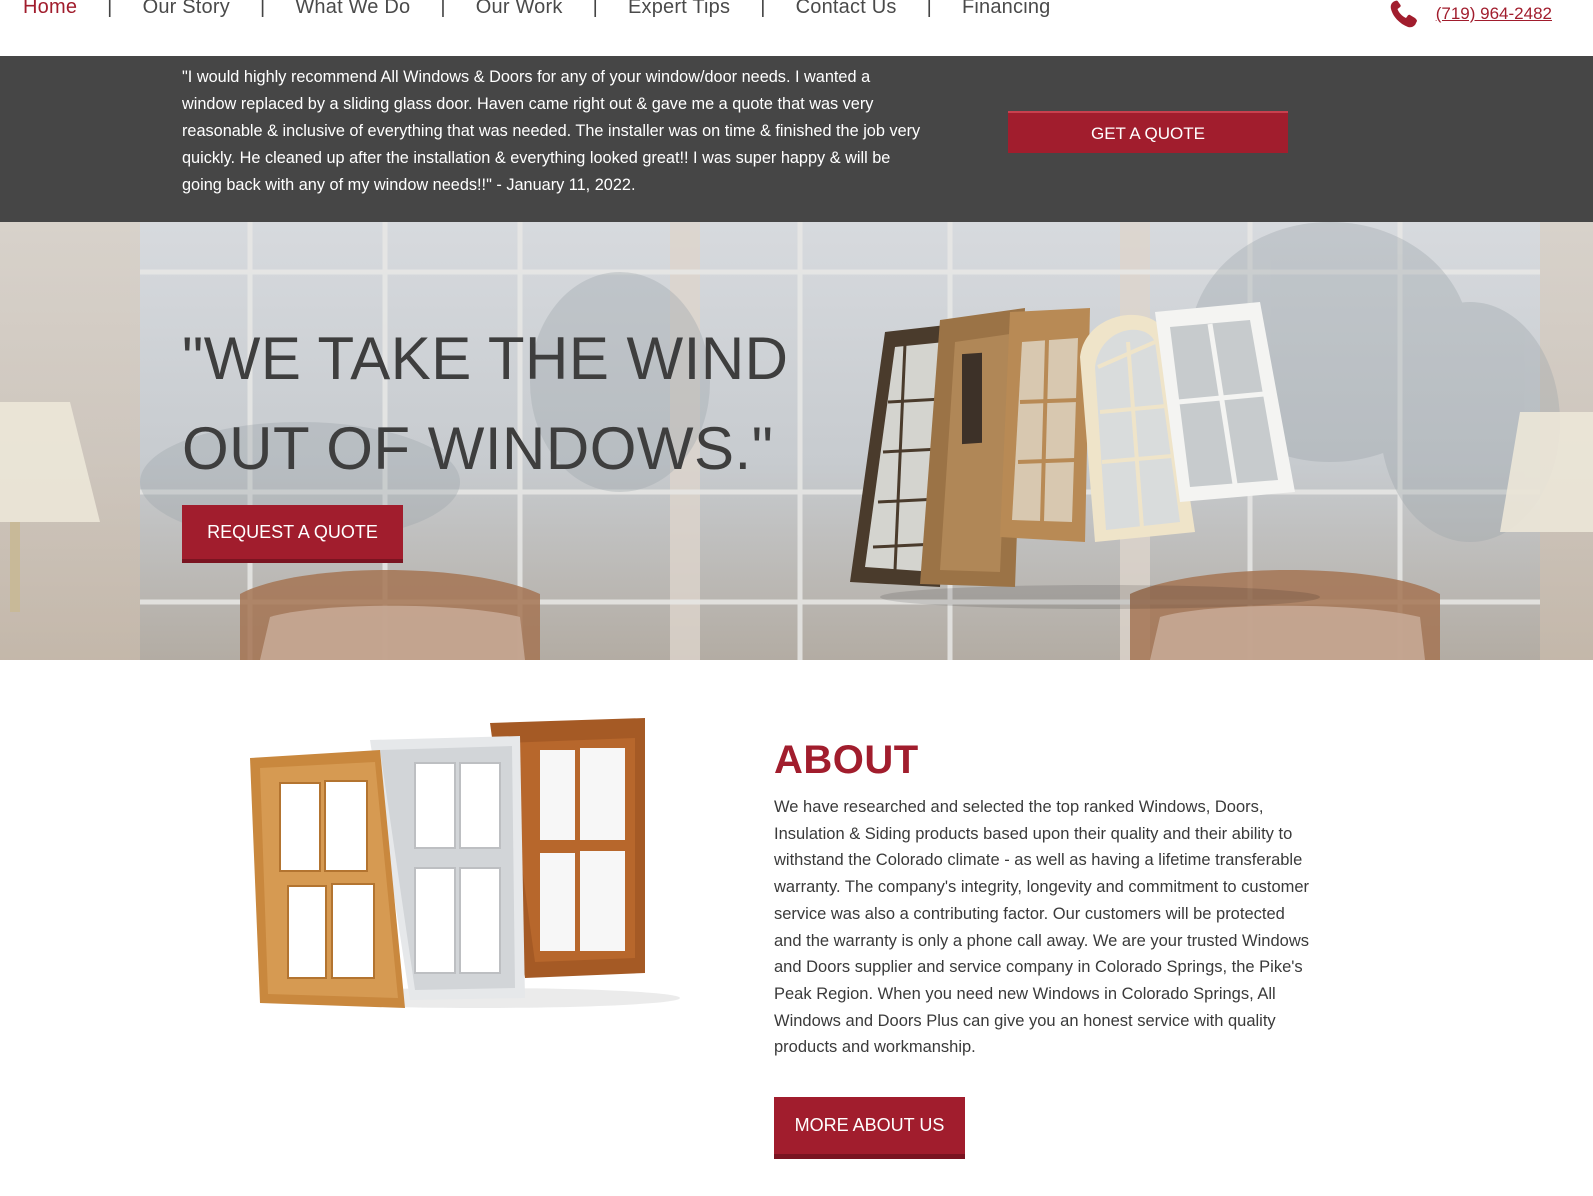 The width and height of the screenshot is (1593, 1196). Describe the element at coordinates (186, 9) in the screenshot. I see `nav-item-our-story: Our Story` at that location.